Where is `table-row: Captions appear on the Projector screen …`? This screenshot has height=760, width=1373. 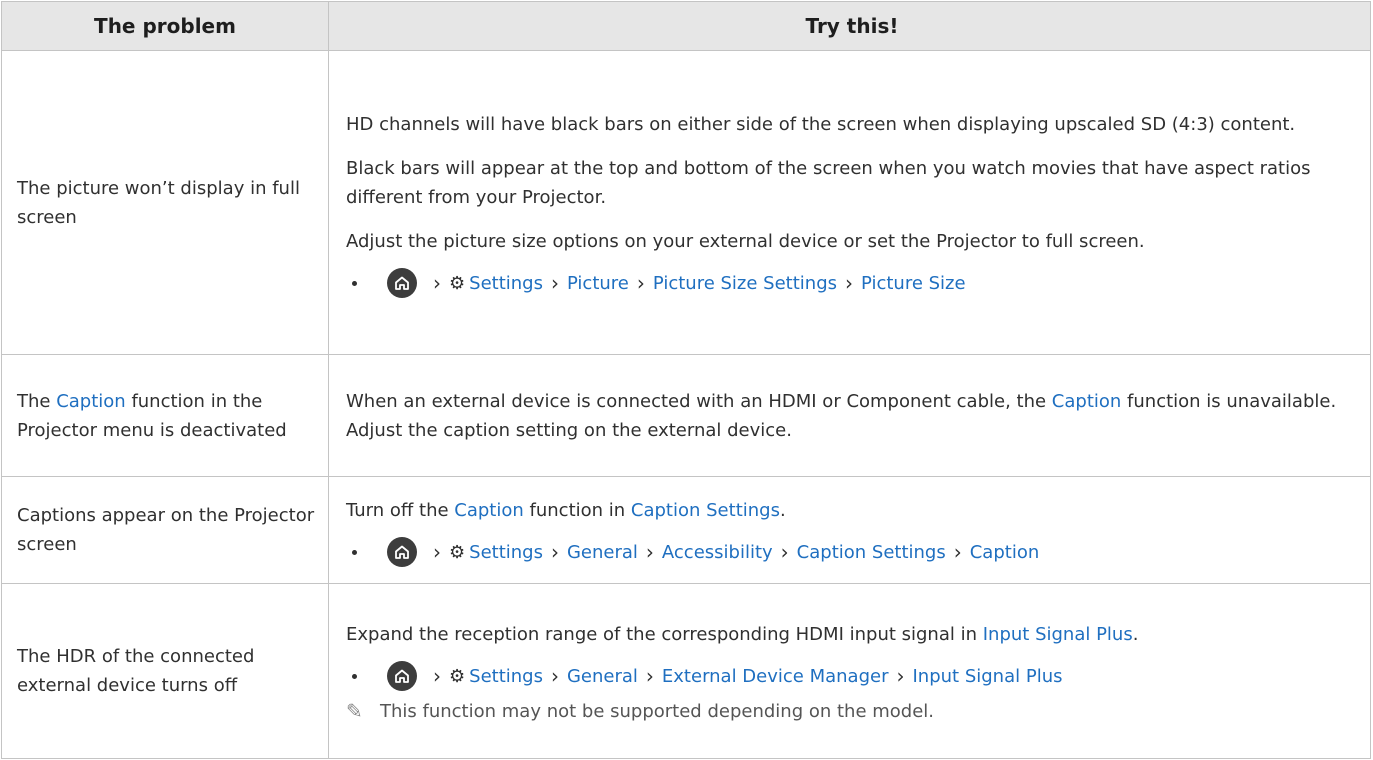 table-row: Captions appear on the Projector screen … is located at coordinates (686, 529).